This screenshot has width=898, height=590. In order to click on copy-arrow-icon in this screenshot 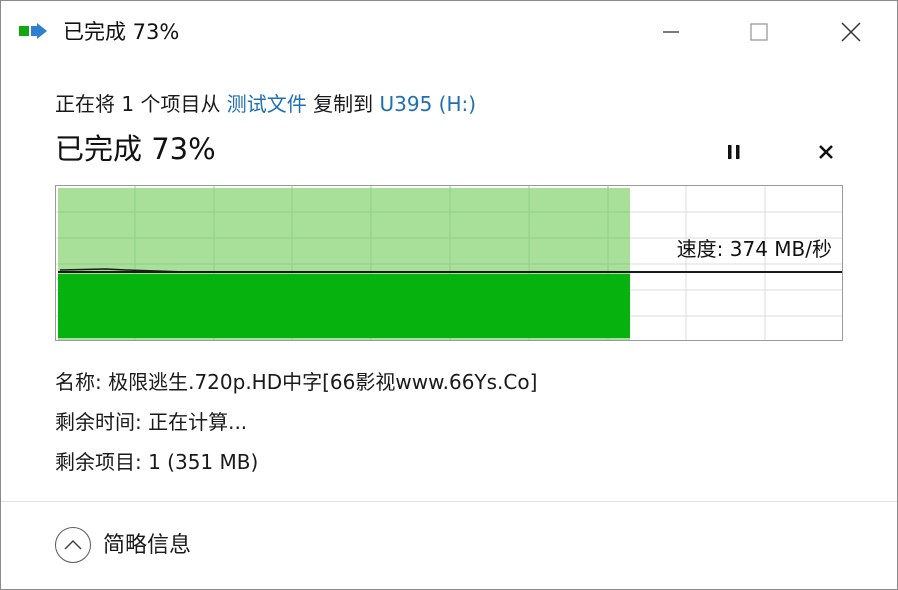, I will do `click(35, 33)`.